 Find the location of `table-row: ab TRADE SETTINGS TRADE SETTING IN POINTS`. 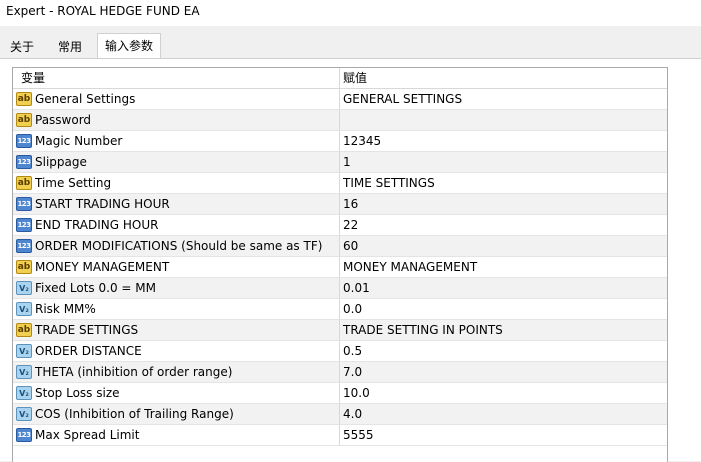

table-row: ab TRADE SETTINGS TRADE SETTING IN POINTS is located at coordinates (340, 330).